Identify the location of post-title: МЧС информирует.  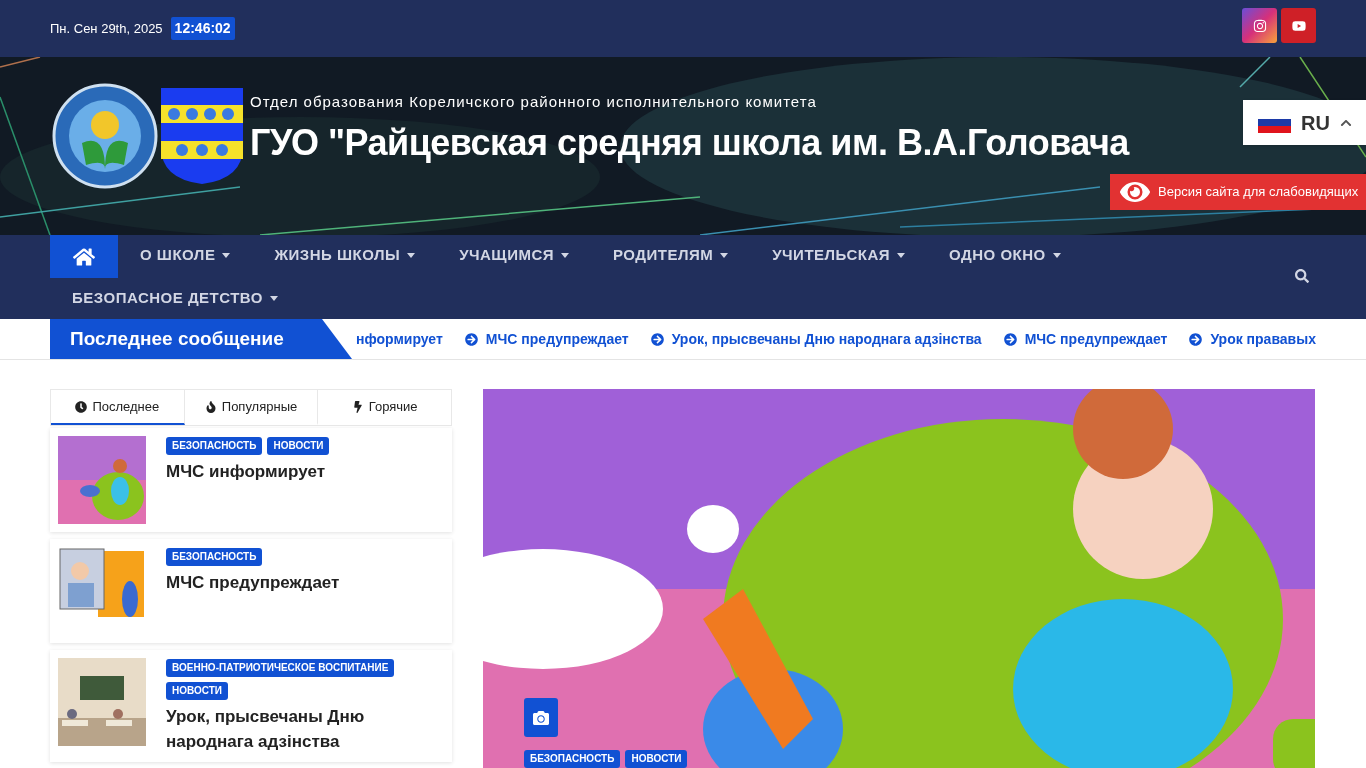
(248, 471).